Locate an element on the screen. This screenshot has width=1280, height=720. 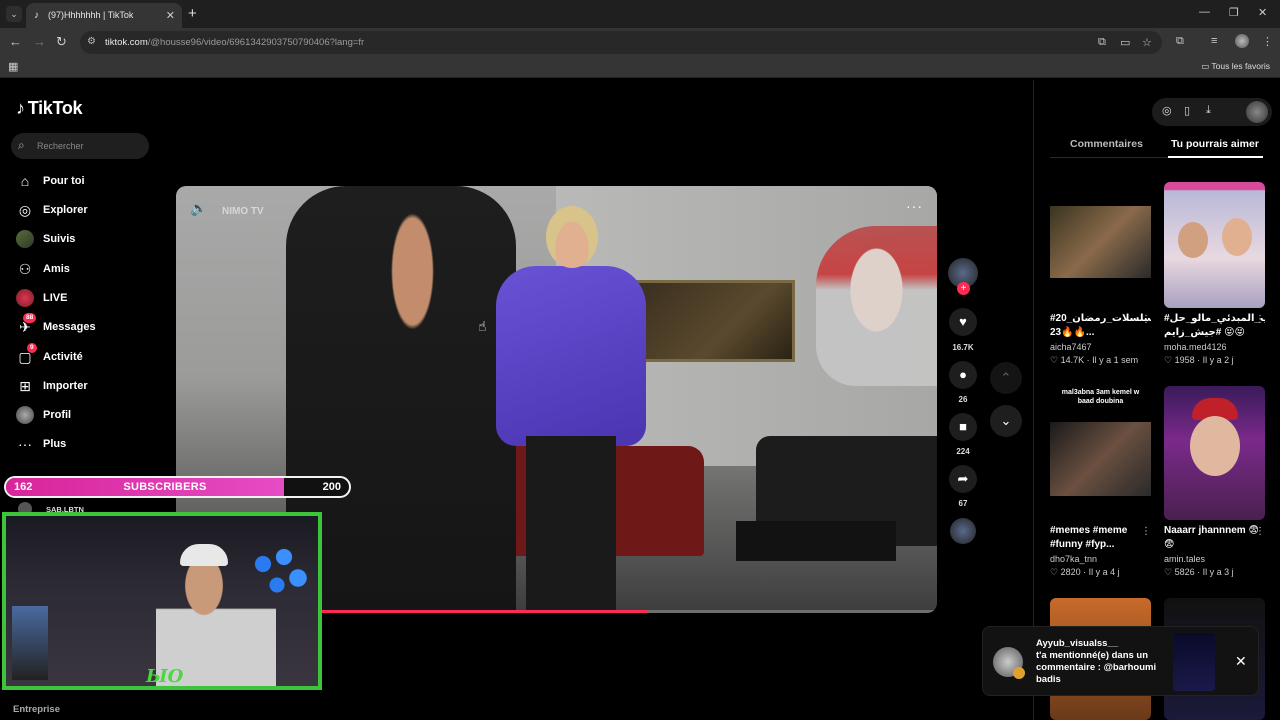
comment-icon: ● is located at coordinates (963, 375).